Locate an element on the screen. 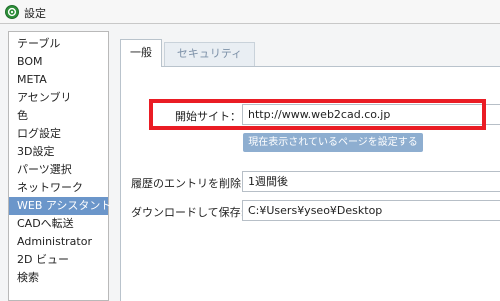  sidebar-item-bom: BOM is located at coordinates (58, 62).